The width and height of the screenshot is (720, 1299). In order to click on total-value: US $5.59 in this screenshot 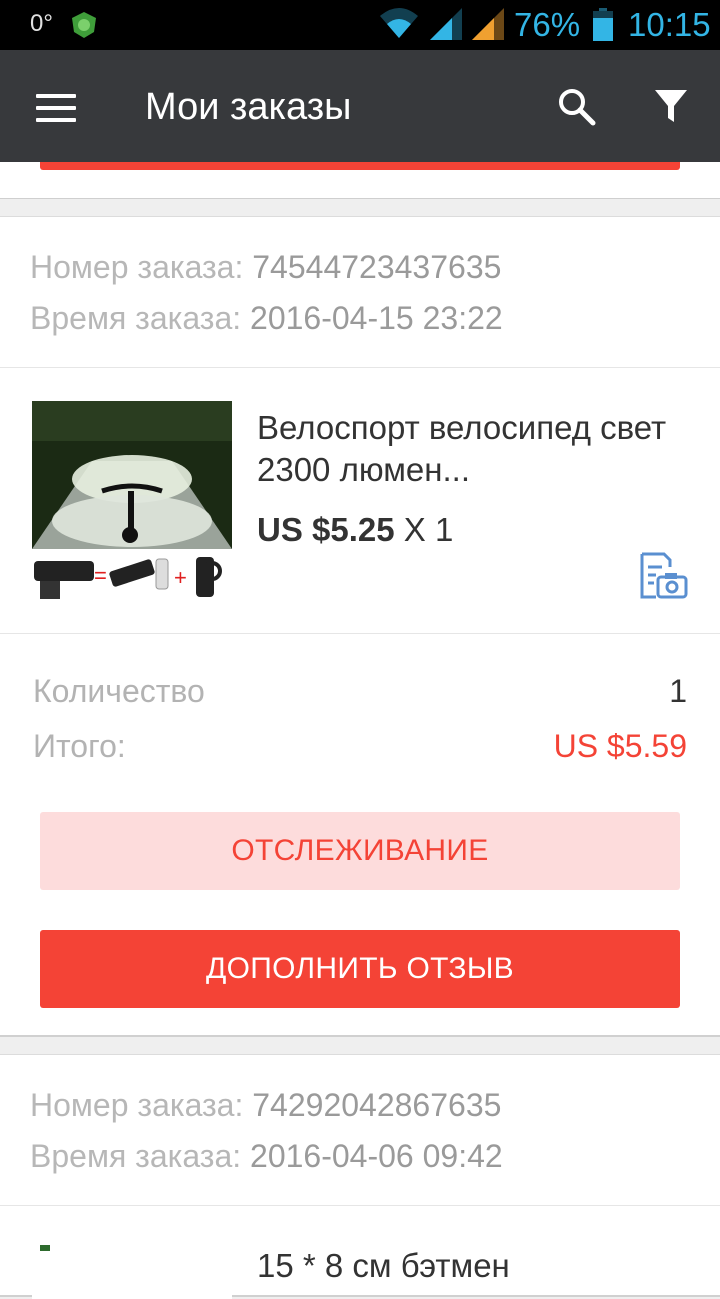, I will do `click(620, 746)`.